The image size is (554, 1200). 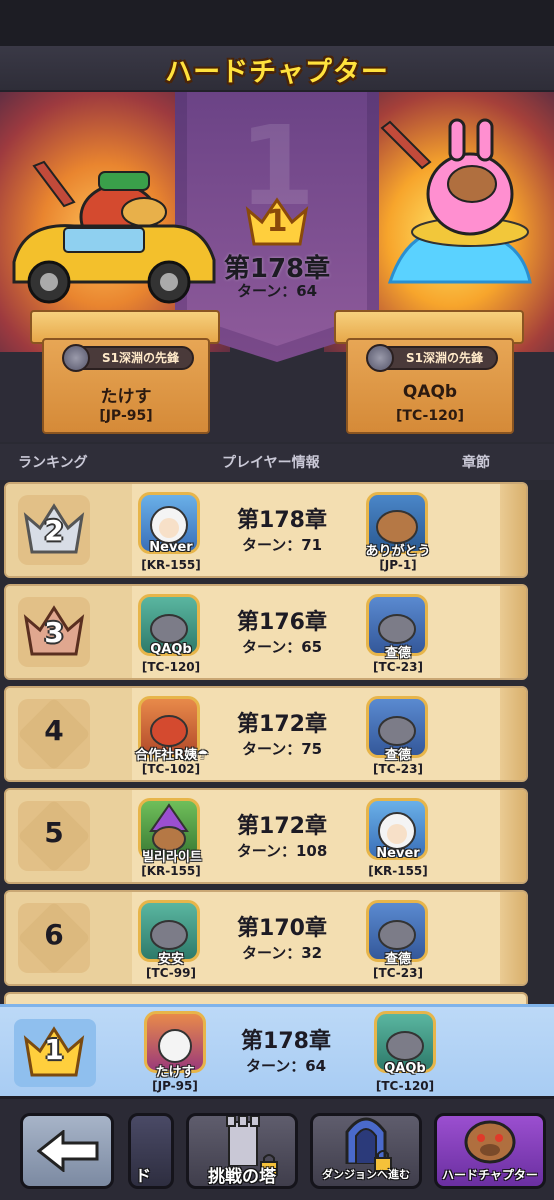 I want to click on col-ranking: ランキング, so click(x=53, y=463).